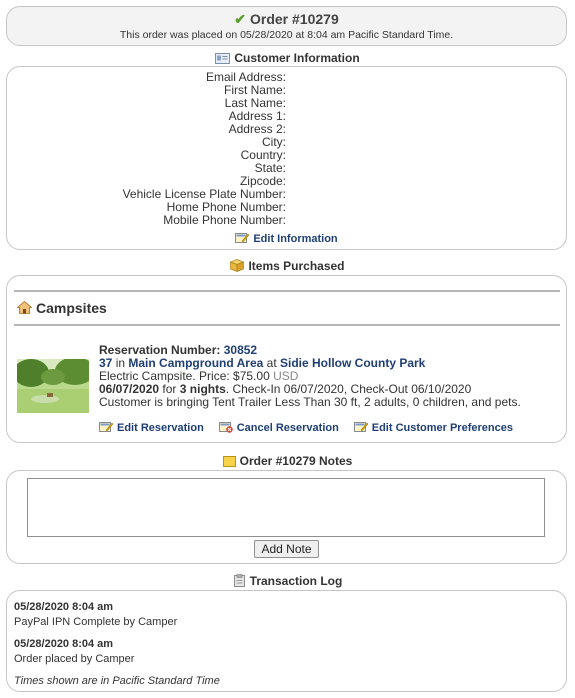 This screenshot has width=575, height=698. Describe the element at coordinates (195, 363) in the screenshot. I see `campground-area-link: Main Campground Area` at that location.